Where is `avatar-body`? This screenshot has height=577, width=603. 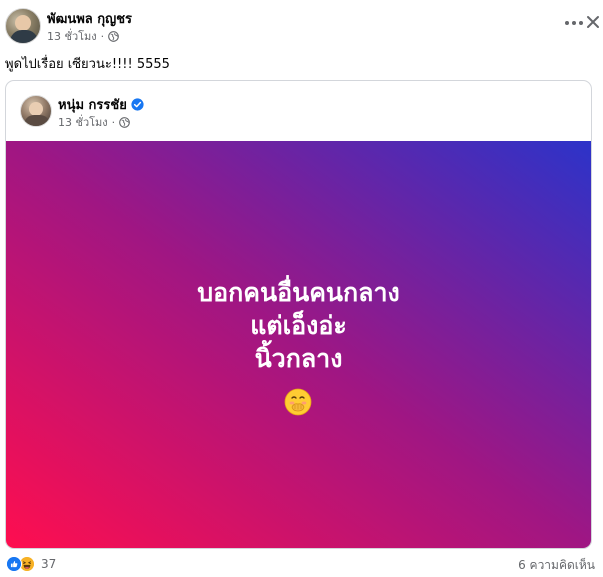
avatar-body is located at coordinates (24, 36).